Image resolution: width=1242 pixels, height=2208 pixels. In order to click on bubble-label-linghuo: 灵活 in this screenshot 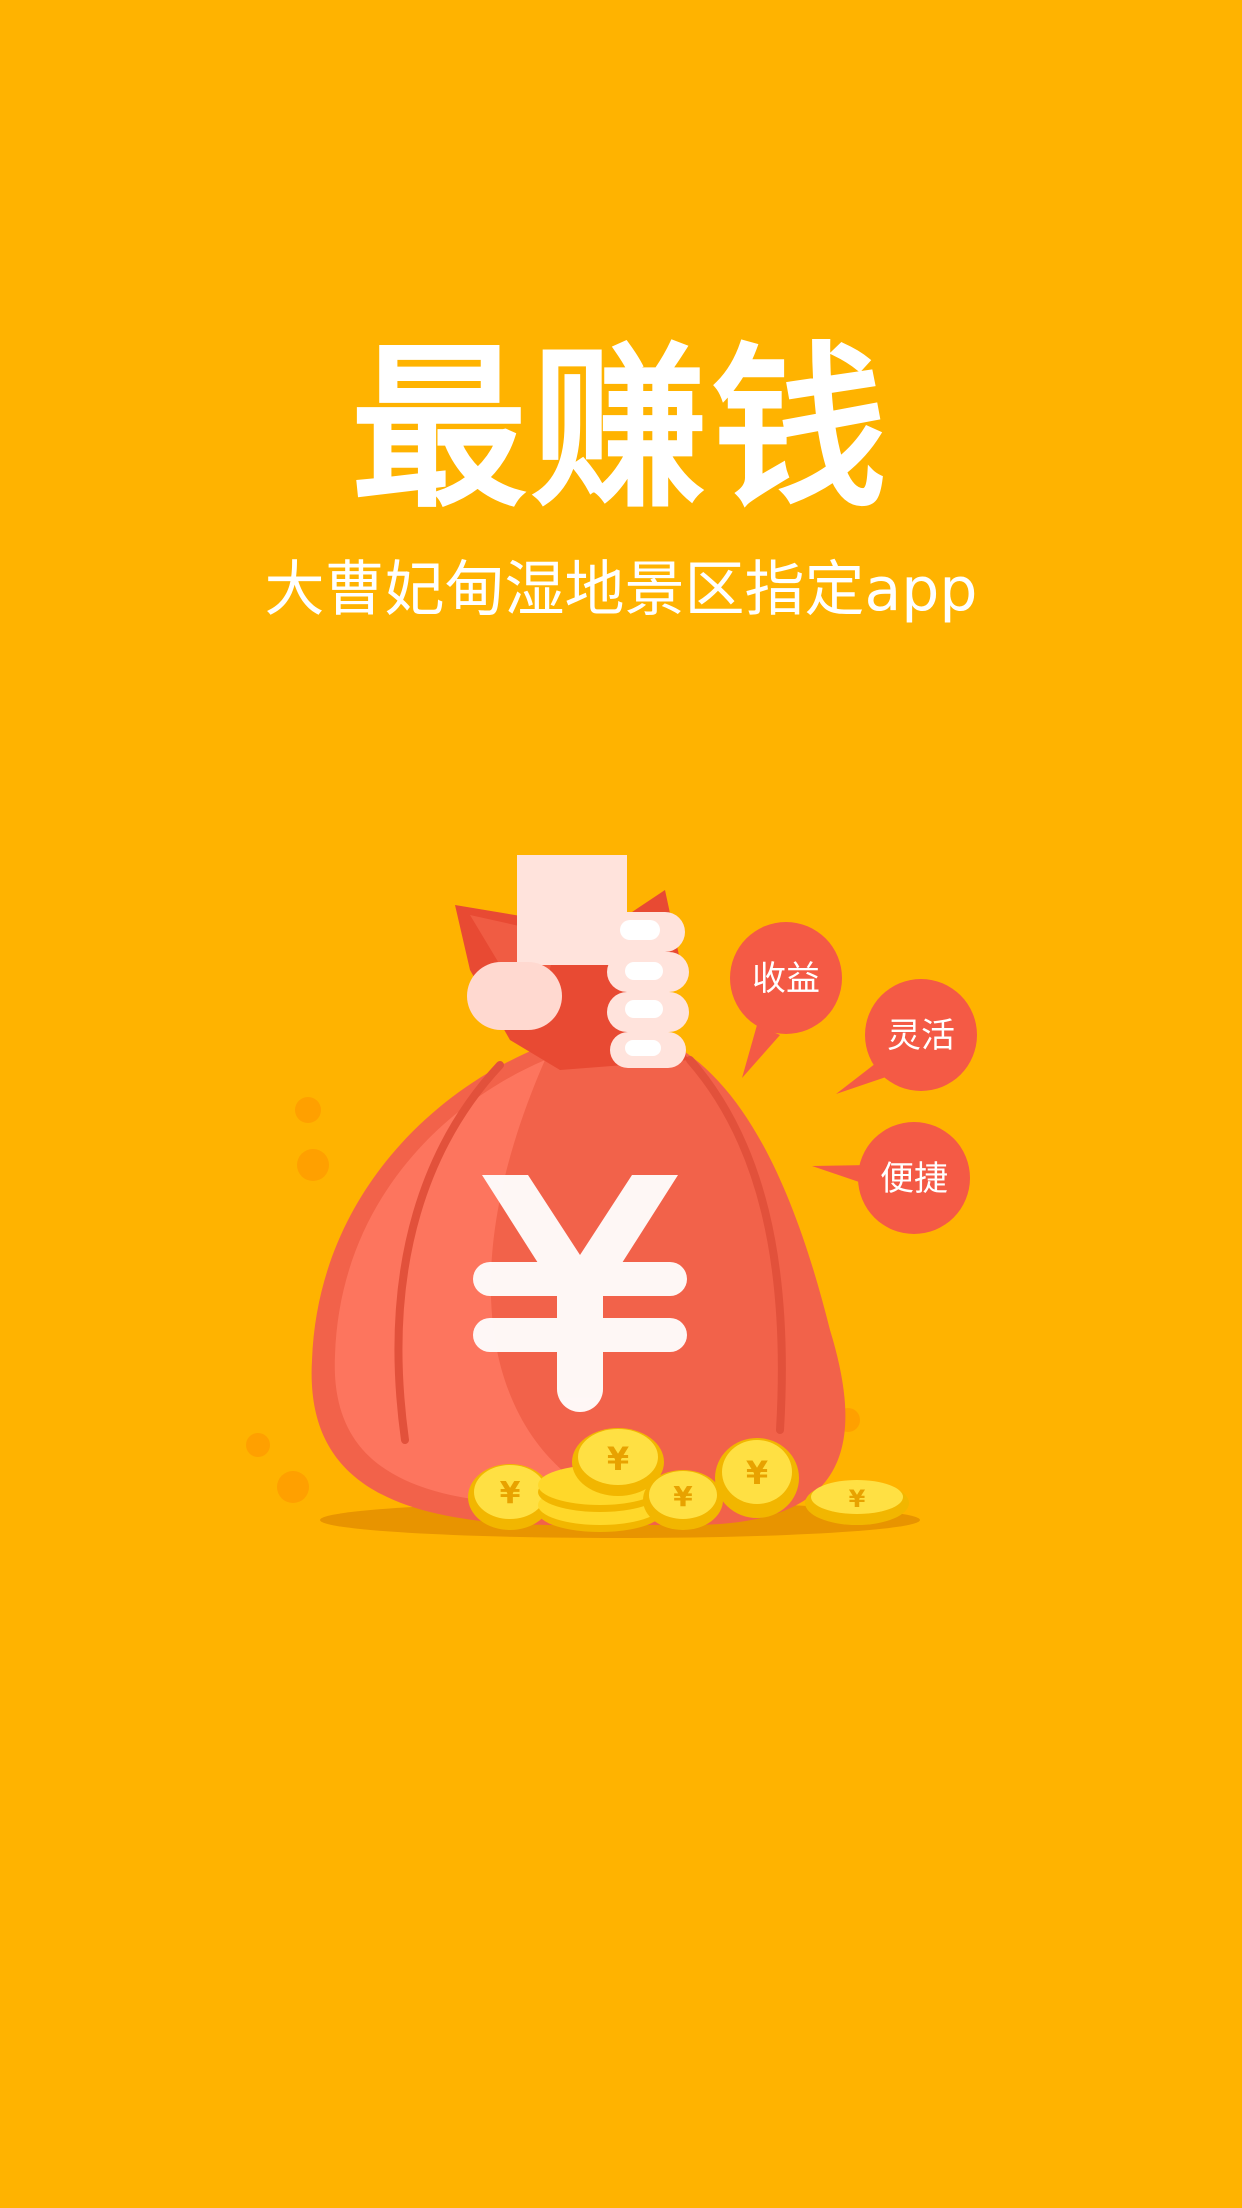, I will do `click(921, 1036)`.